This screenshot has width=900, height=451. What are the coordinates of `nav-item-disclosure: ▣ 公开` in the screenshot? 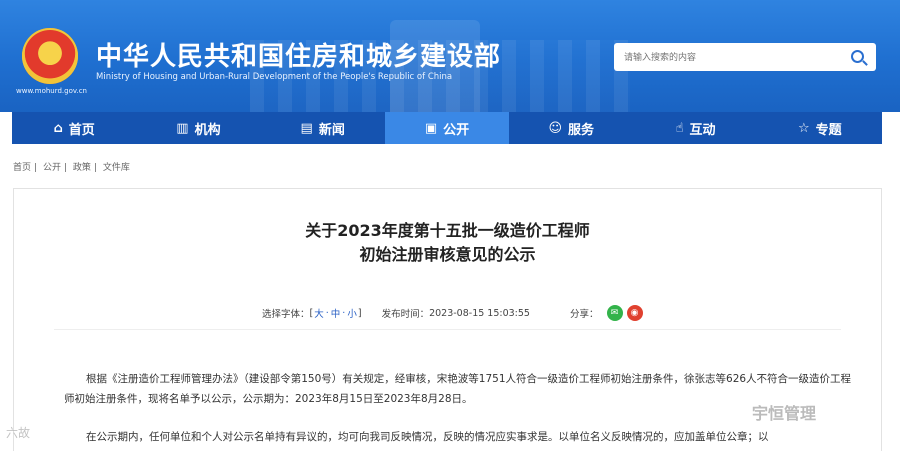 It's located at (447, 128).